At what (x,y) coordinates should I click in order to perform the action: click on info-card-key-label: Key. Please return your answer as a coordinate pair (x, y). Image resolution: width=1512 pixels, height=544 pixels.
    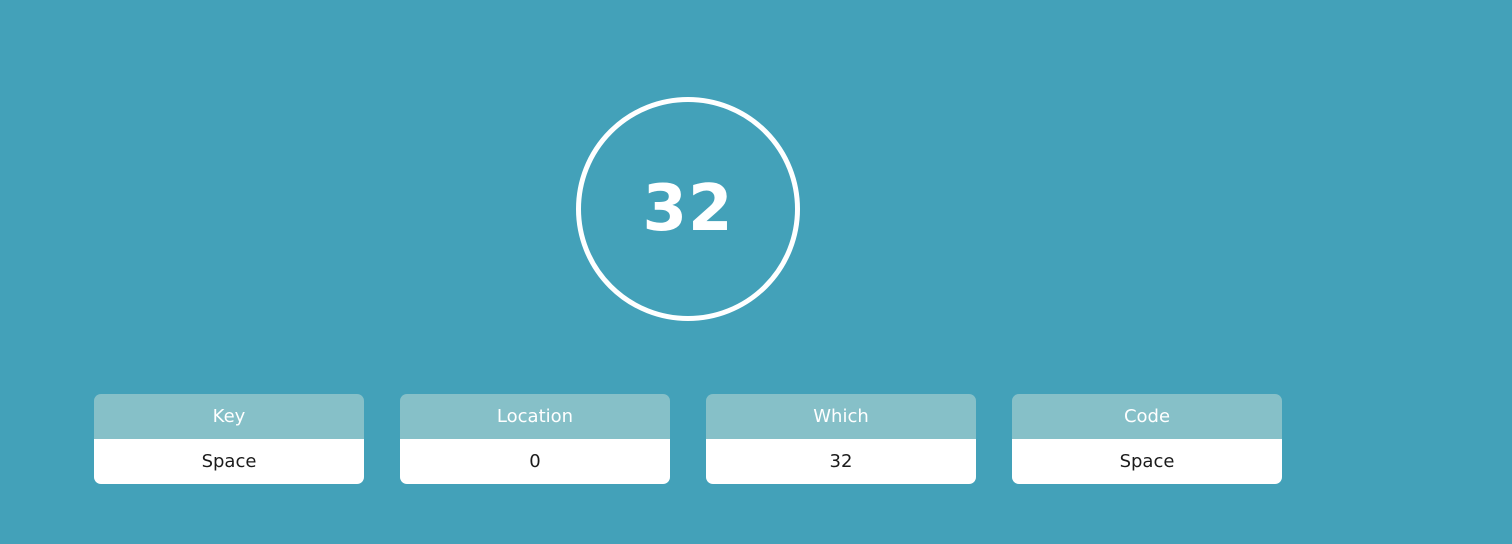
    Looking at the image, I should click on (229, 416).